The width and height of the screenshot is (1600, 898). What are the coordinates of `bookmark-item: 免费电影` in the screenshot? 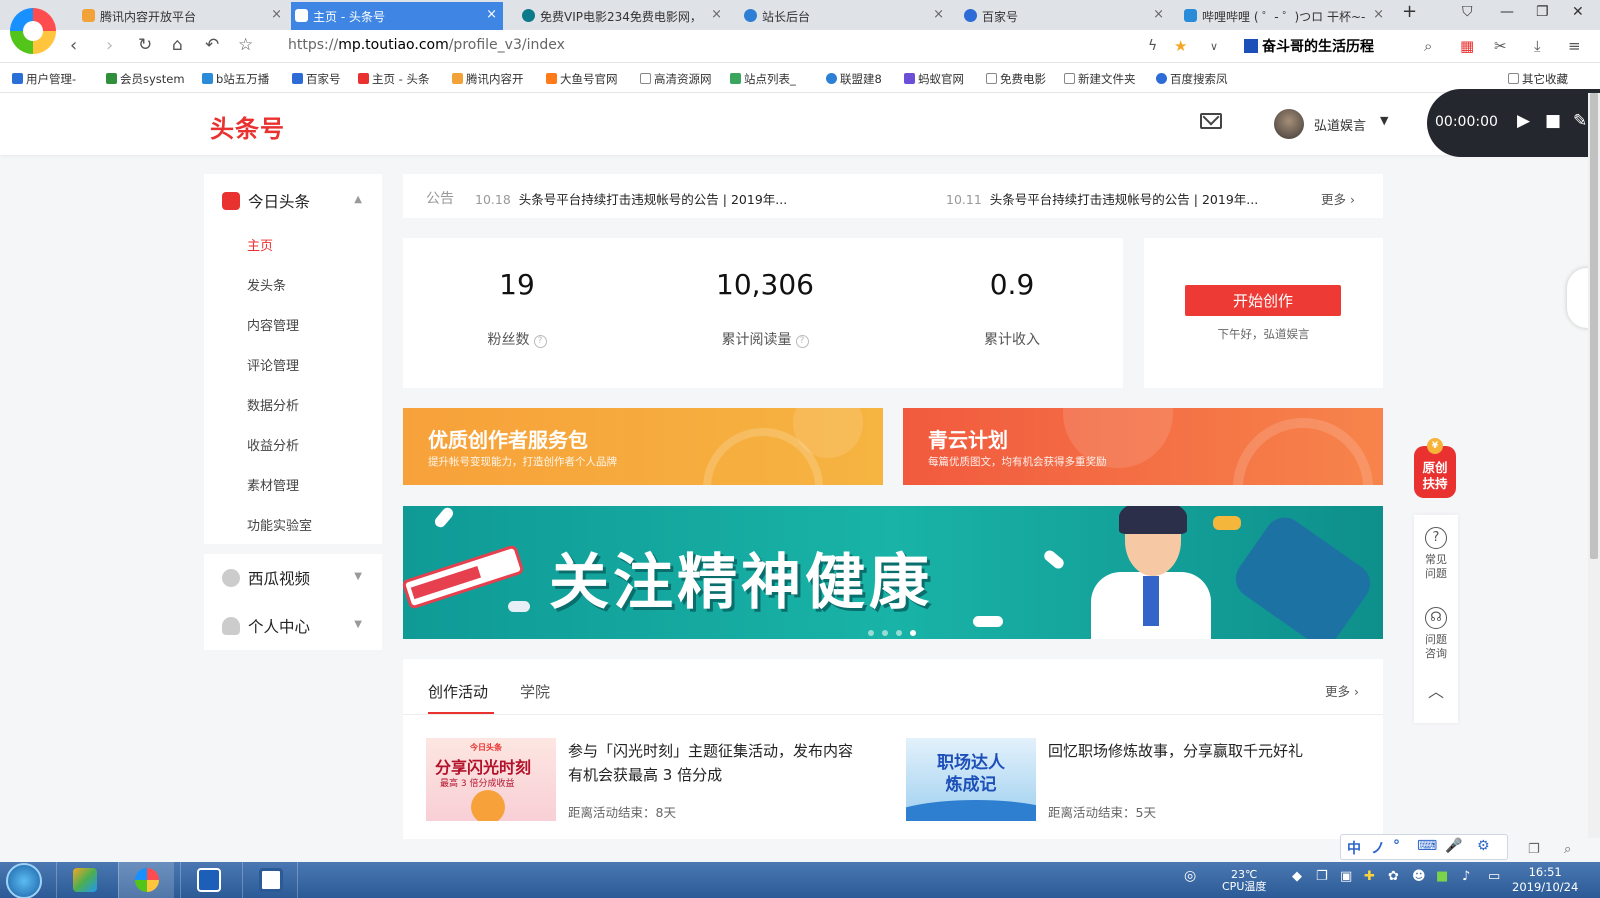 It's located at (1016, 79).